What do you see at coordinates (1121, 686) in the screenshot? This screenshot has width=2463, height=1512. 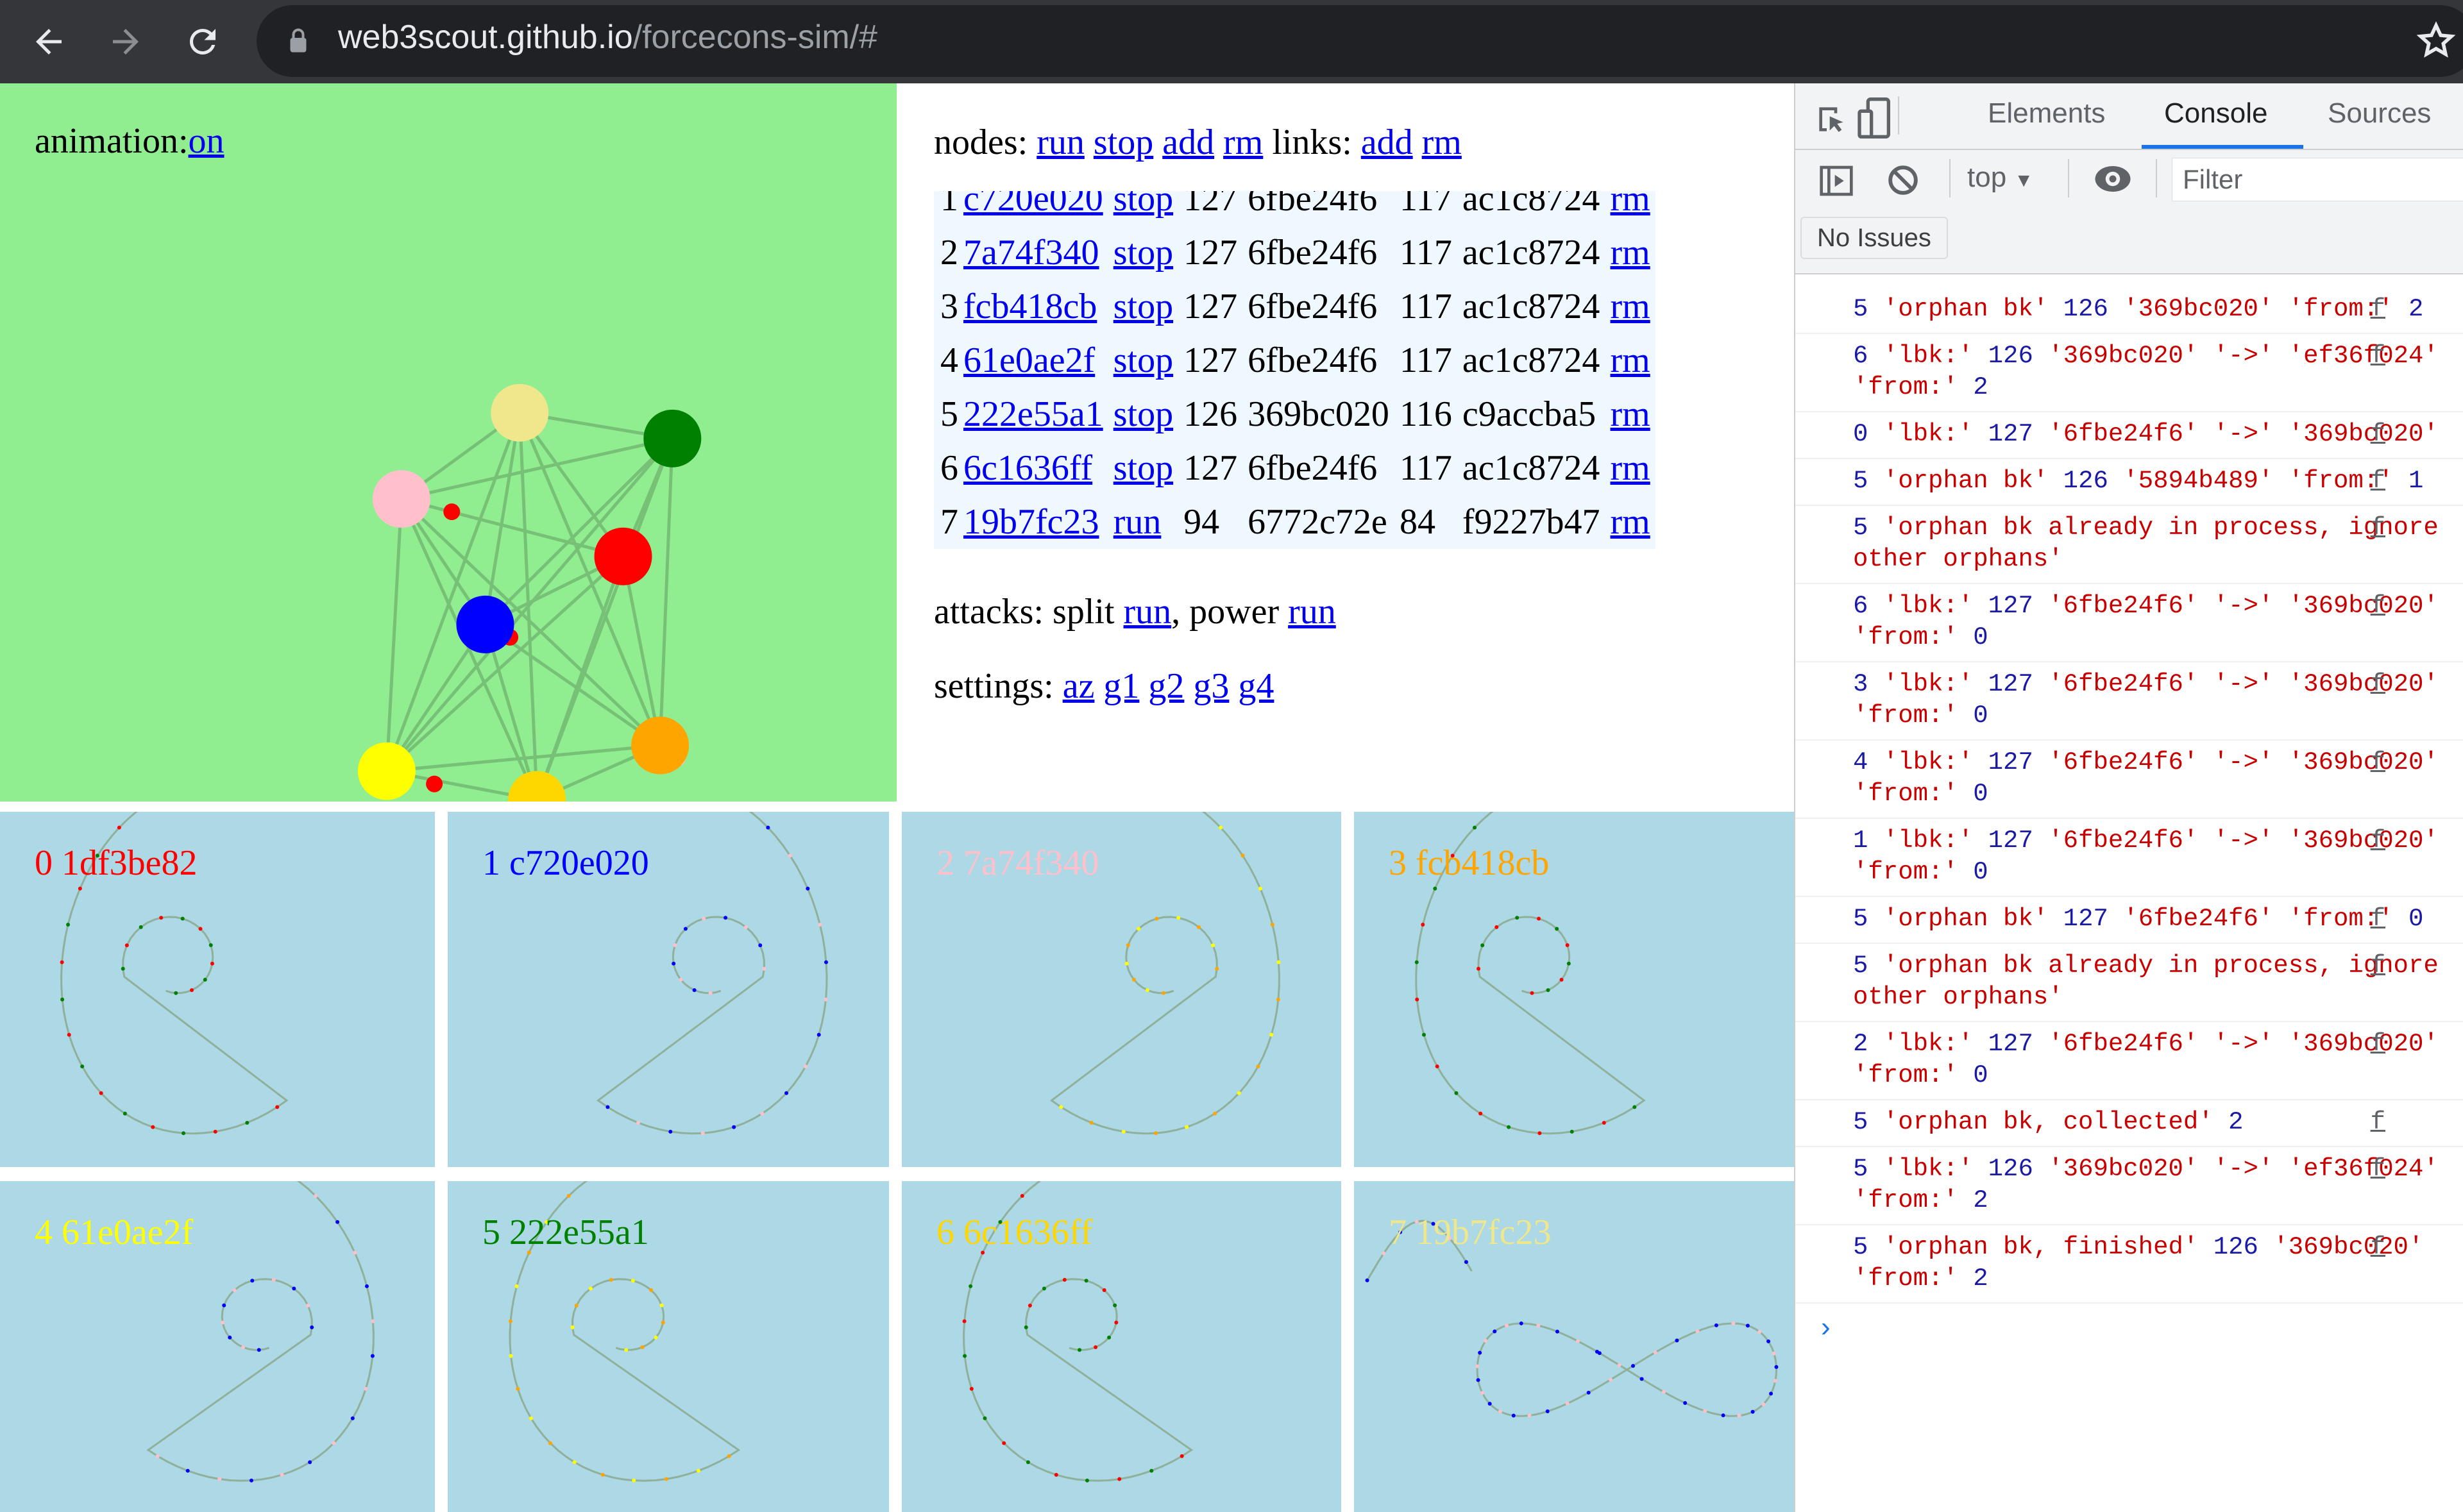 I see `setting-g1-link: g1` at bounding box center [1121, 686].